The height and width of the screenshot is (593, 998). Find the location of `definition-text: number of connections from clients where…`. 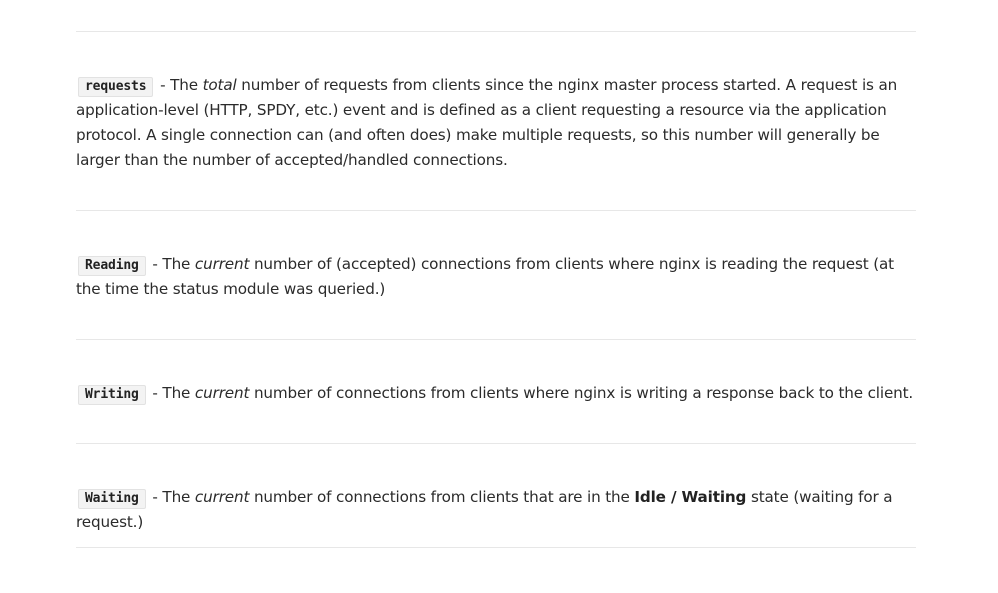

definition-text: number of connections from clients where… is located at coordinates (581, 393).